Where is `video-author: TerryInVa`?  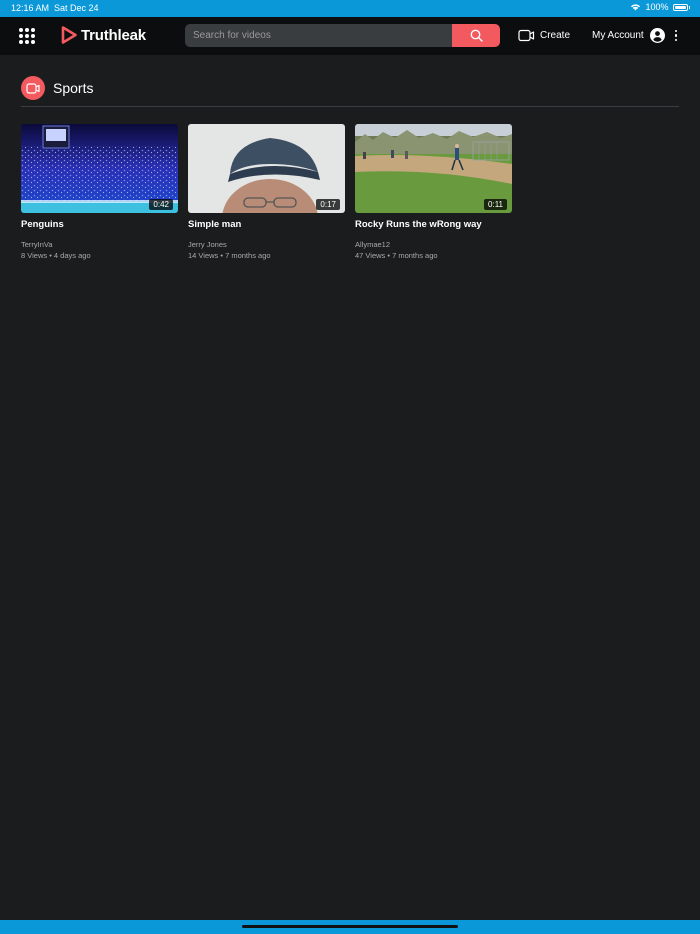
video-author: TerryInVa is located at coordinates (99, 244).